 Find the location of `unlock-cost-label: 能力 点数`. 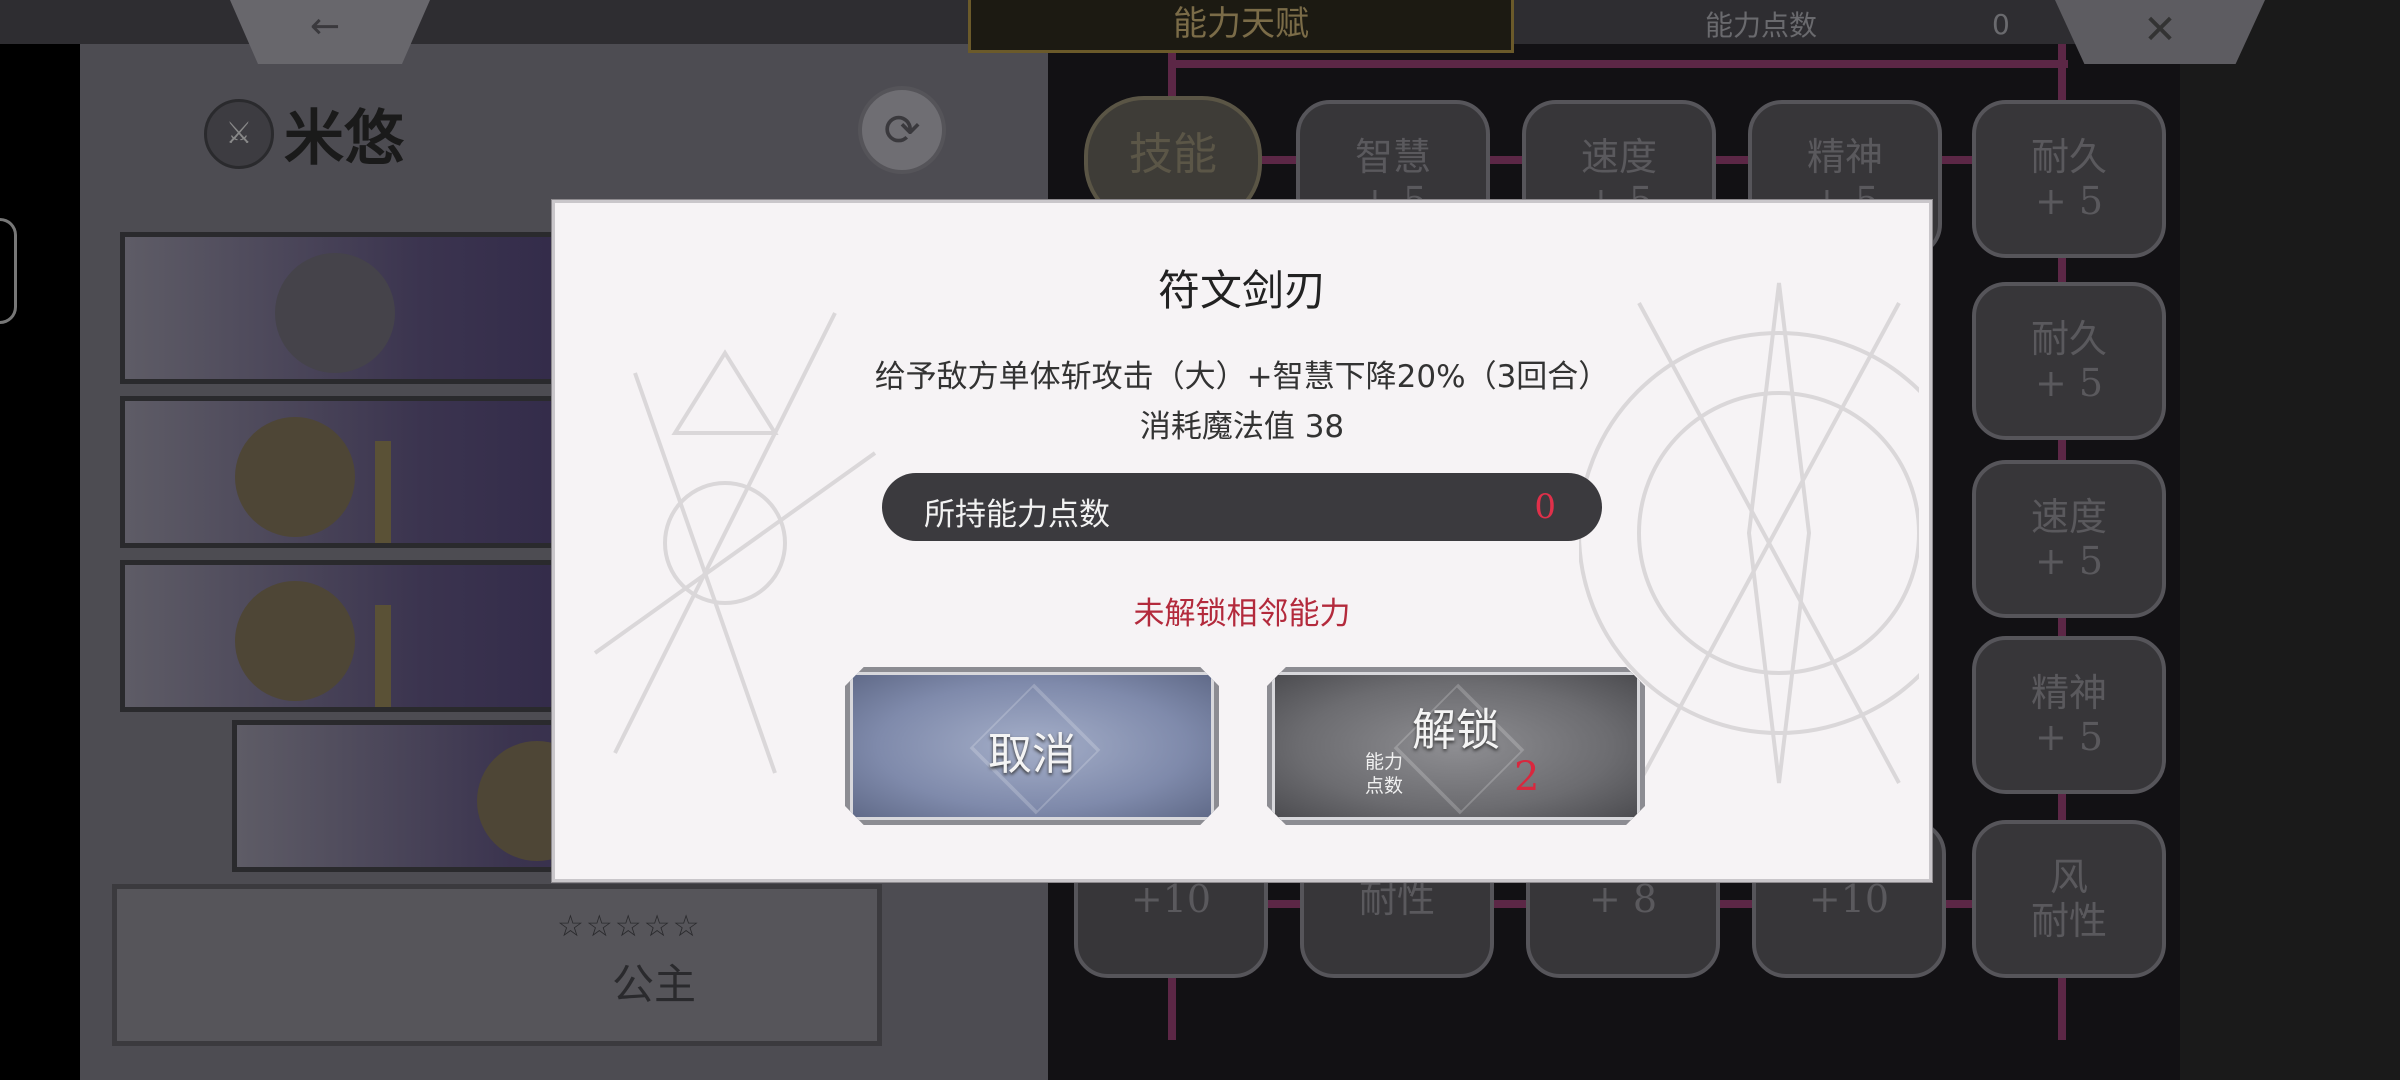

unlock-cost-label: 能力 点数 is located at coordinates (1383, 774).